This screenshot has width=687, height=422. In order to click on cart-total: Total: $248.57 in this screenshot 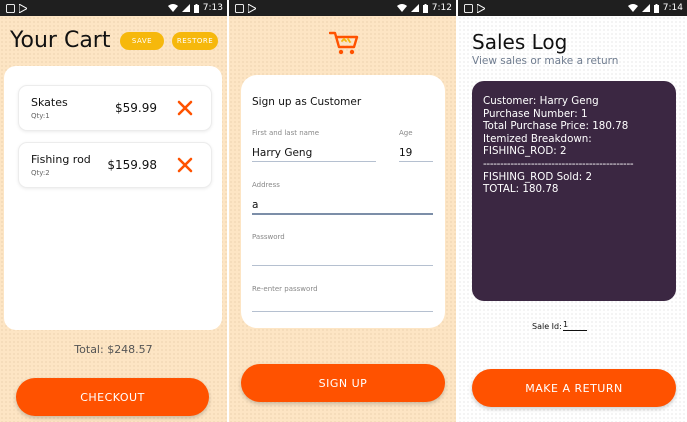, I will do `click(113, 349)`.